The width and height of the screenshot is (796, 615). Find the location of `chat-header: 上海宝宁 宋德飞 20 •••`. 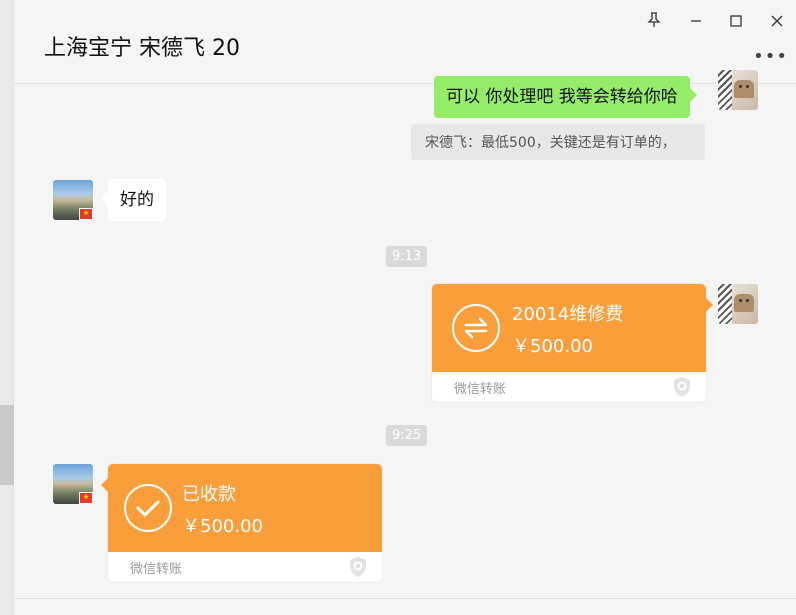

chat-header: 上海宝宁 宋德飞 20 ••• is located at coordinates (405, 42).